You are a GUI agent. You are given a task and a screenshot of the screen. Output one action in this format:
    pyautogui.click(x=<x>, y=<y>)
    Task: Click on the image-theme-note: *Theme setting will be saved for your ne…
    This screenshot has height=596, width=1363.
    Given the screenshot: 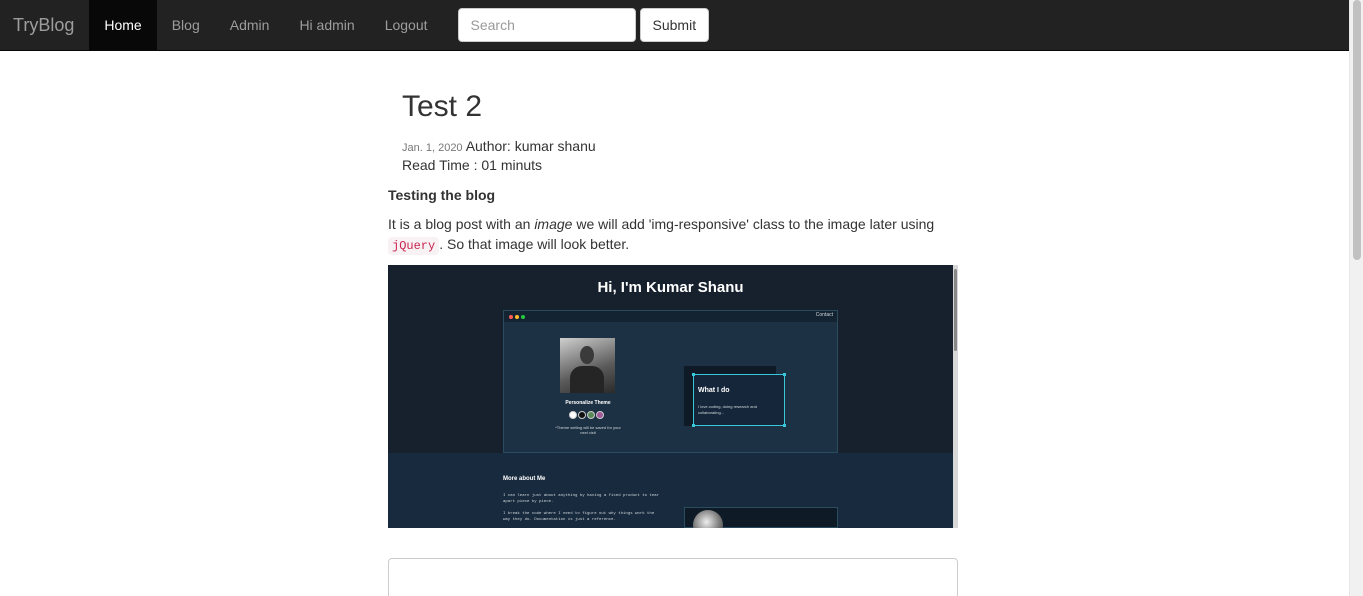 What is the action you would take?
    pyautogui.click(x=588, y=430)
    